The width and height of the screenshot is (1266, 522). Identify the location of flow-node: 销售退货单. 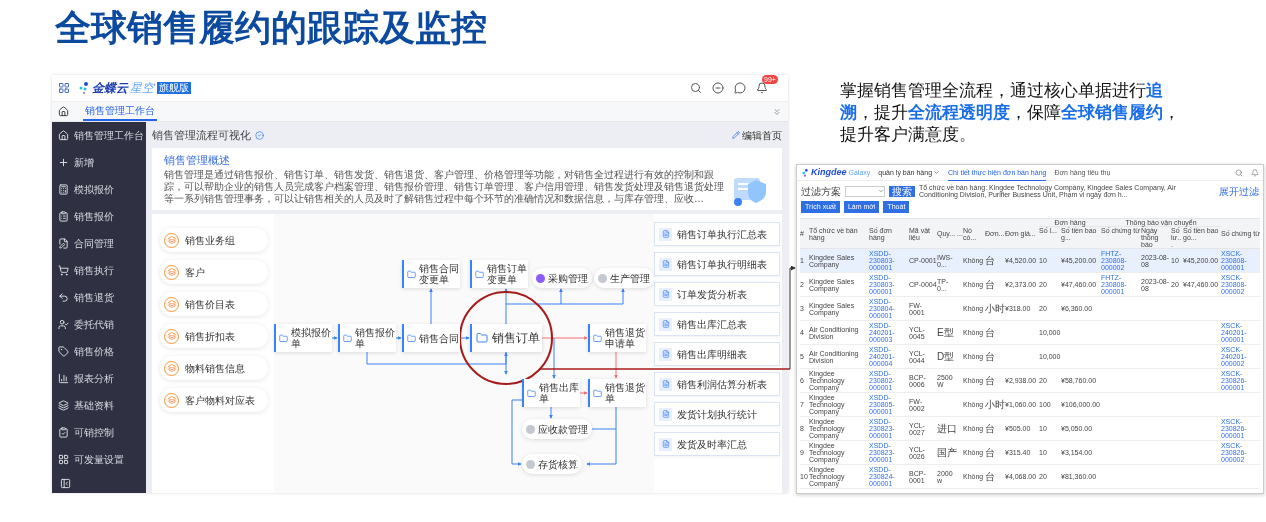
(617, 393).